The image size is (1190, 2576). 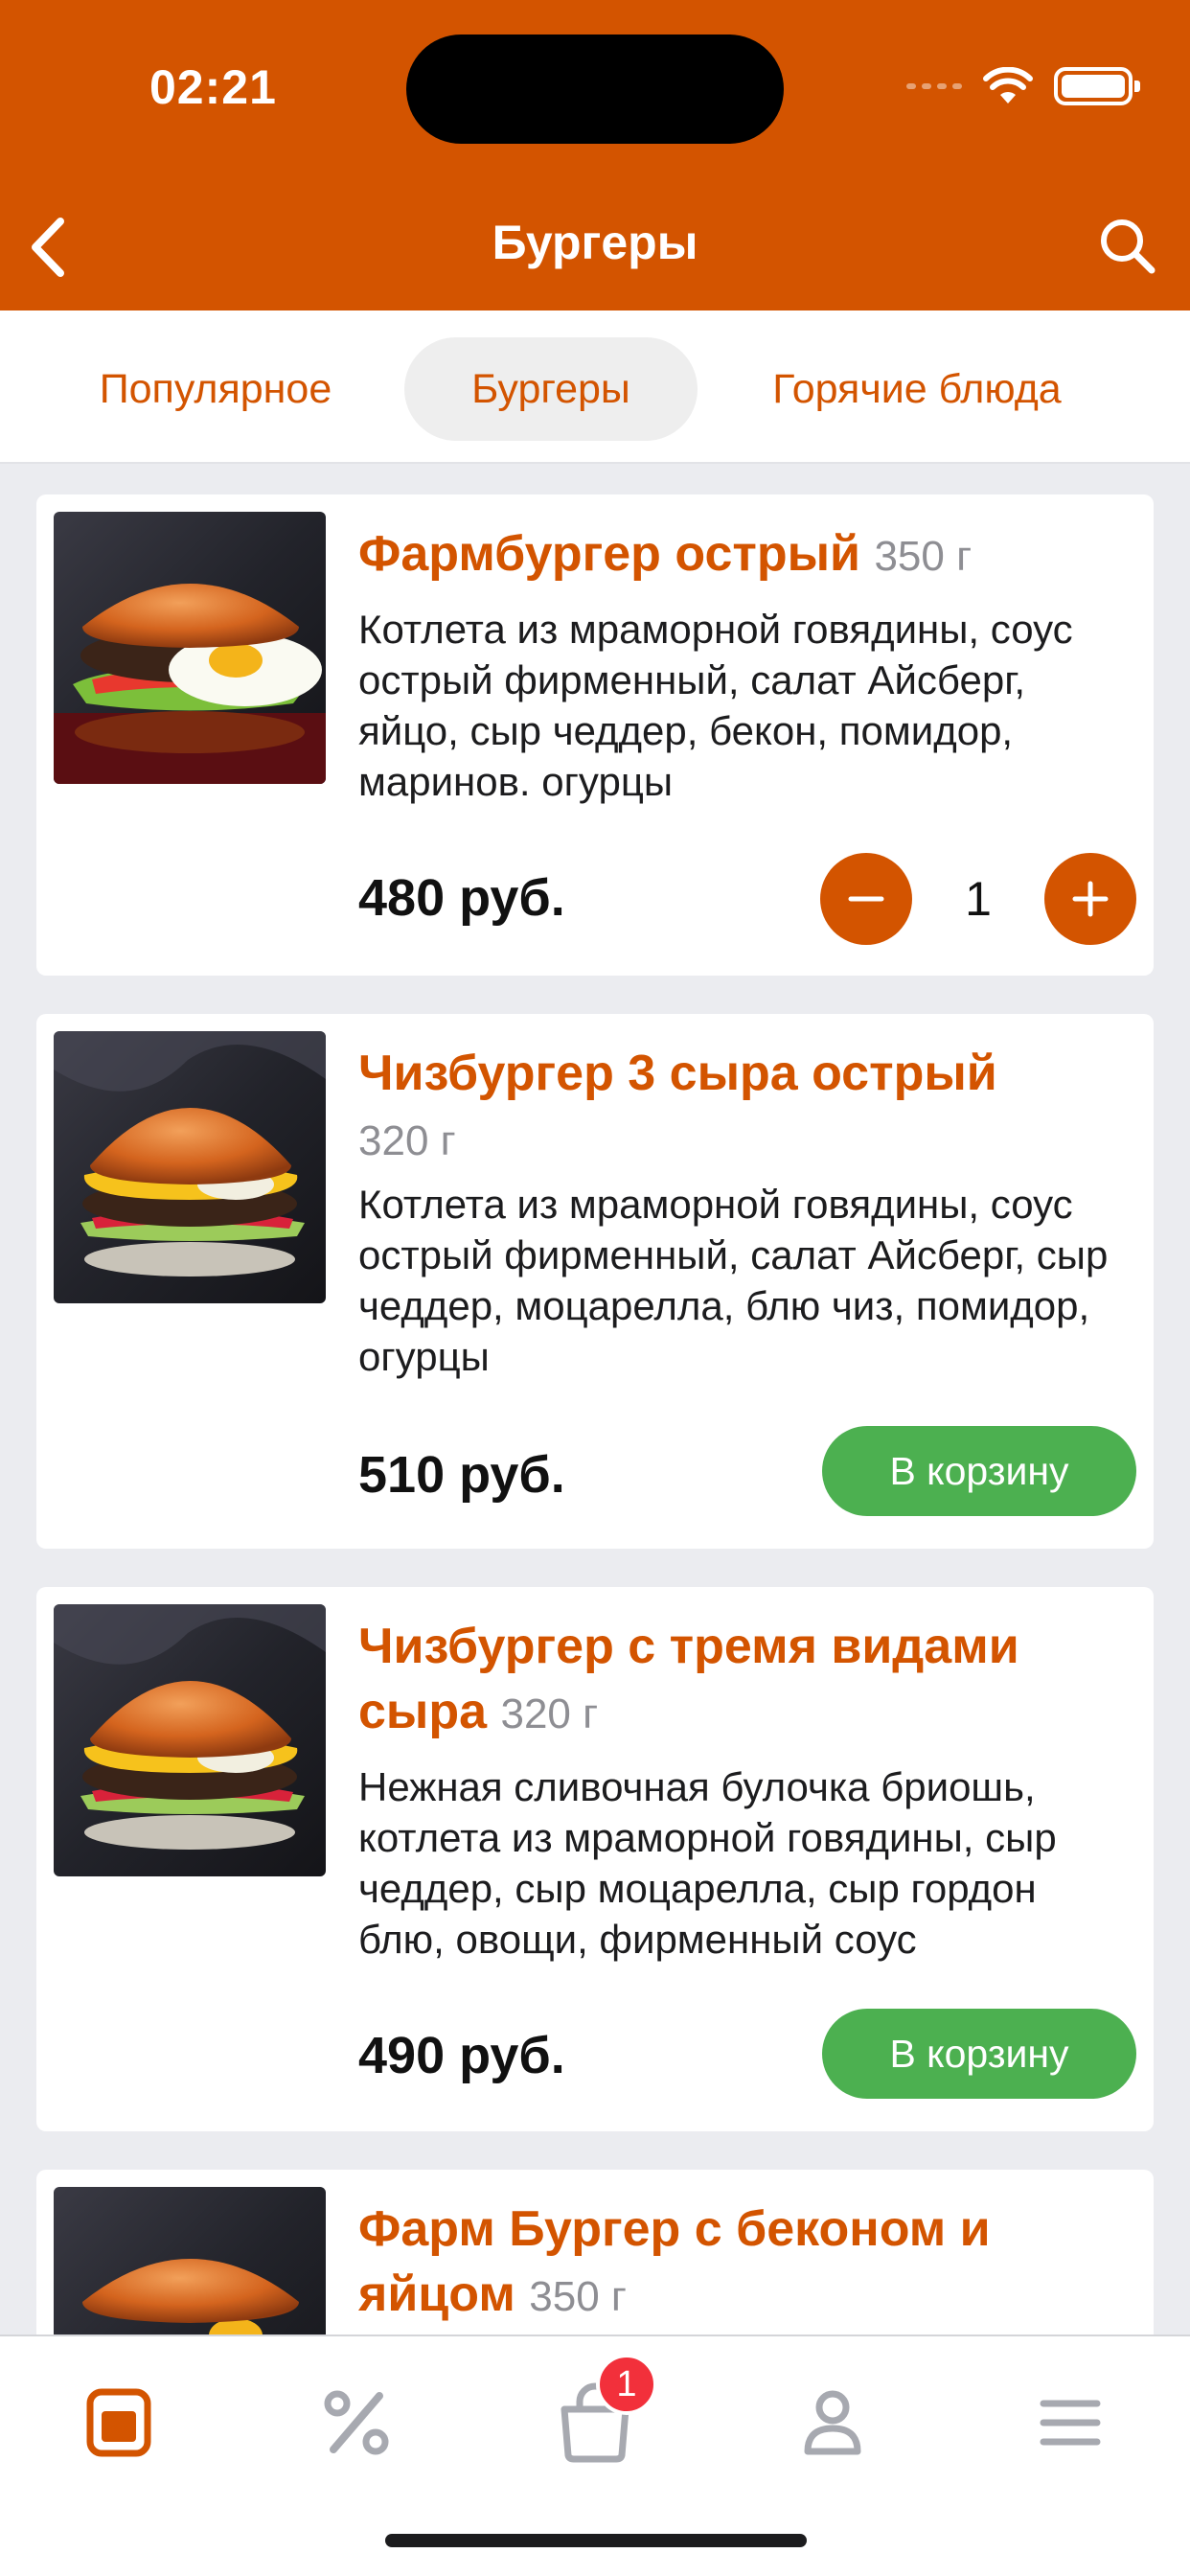 I want to click on product-name: Чизбургер с тремя видами сыра, so click(x=688, y=1679).